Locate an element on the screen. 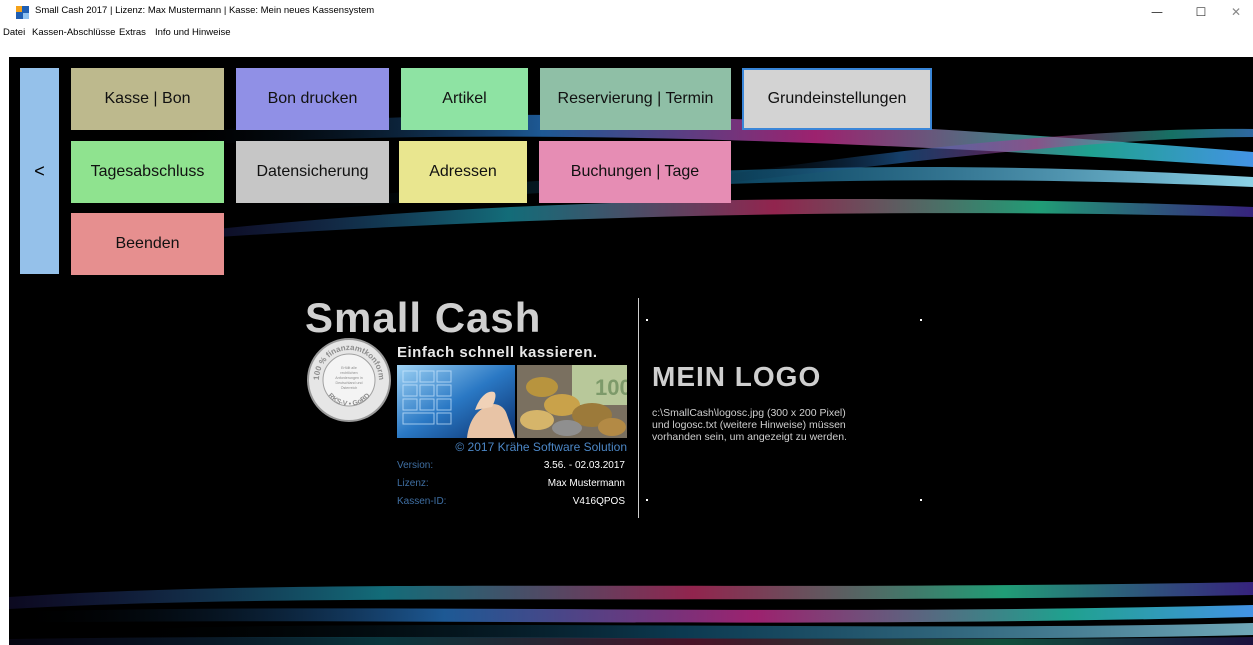 This screenshot has width=1253, height=645. license-value: Max Mustermann is located at coordinates (586, 483).